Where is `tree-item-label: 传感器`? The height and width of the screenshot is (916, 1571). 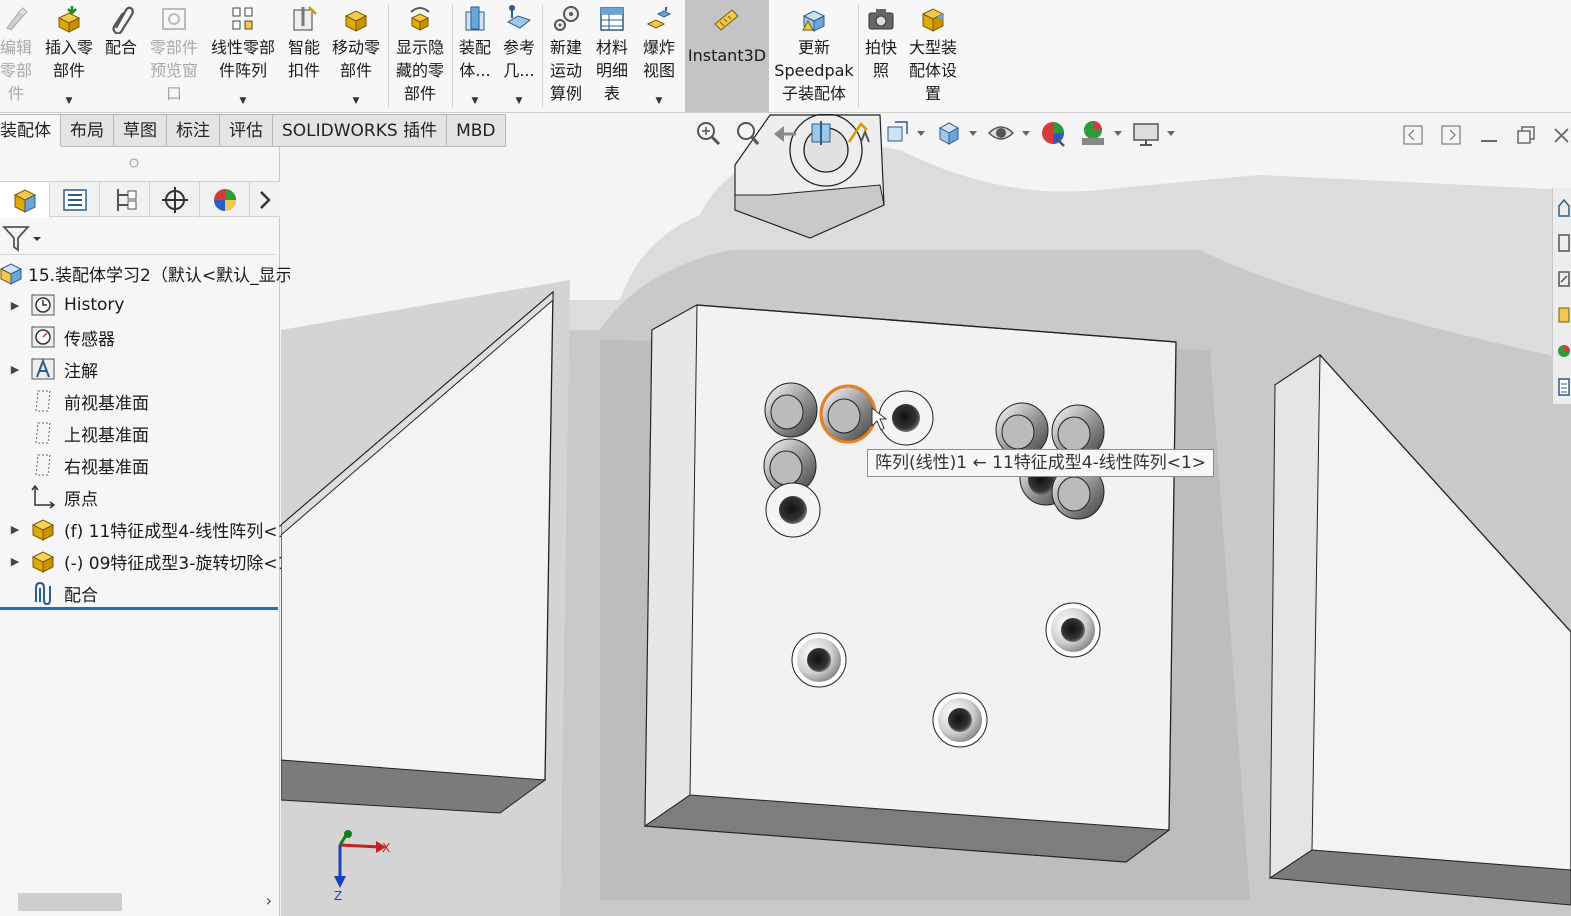
tree-item-label: 传感器 is located at coordinates (89, 339).